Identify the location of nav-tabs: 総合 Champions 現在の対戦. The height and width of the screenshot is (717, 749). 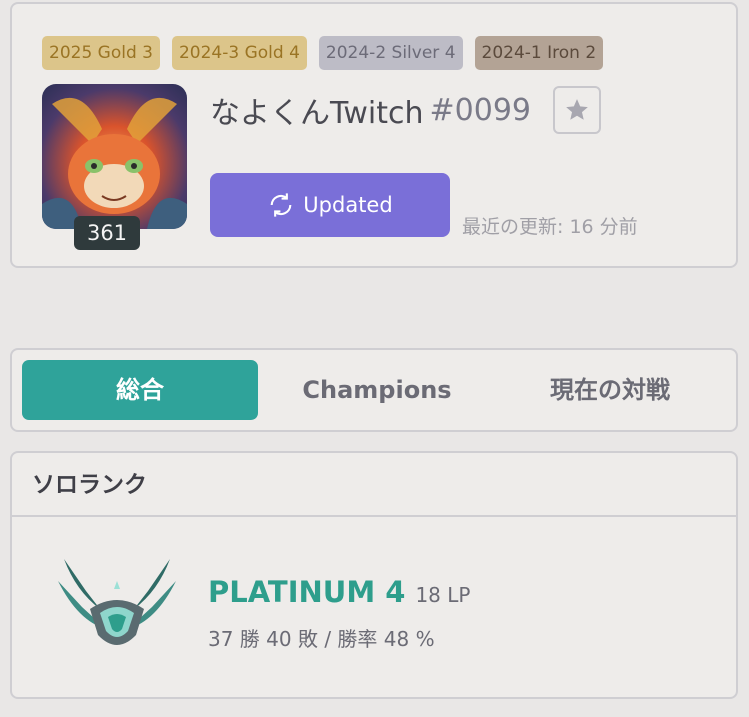
(374, 390).